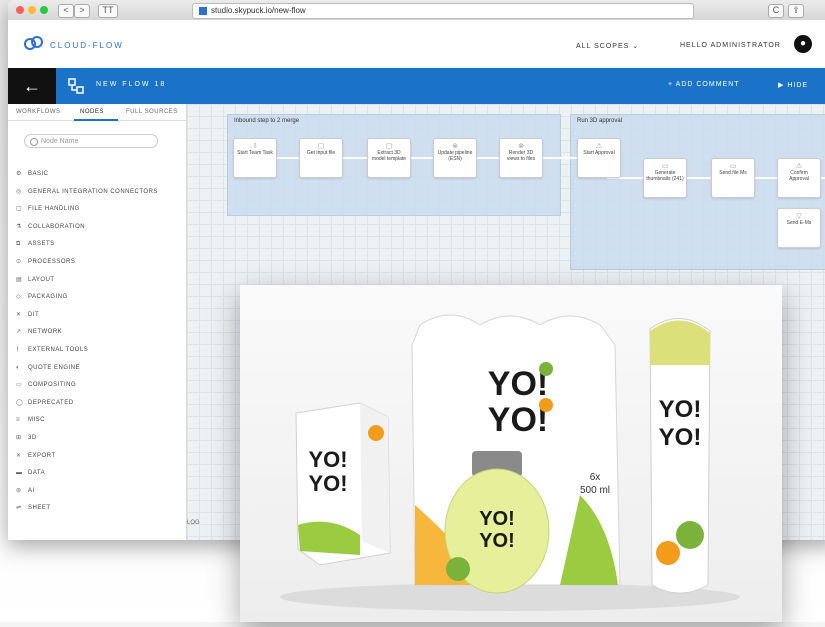  I want to click on category-label: COLLABORATION, so click(57, 226).